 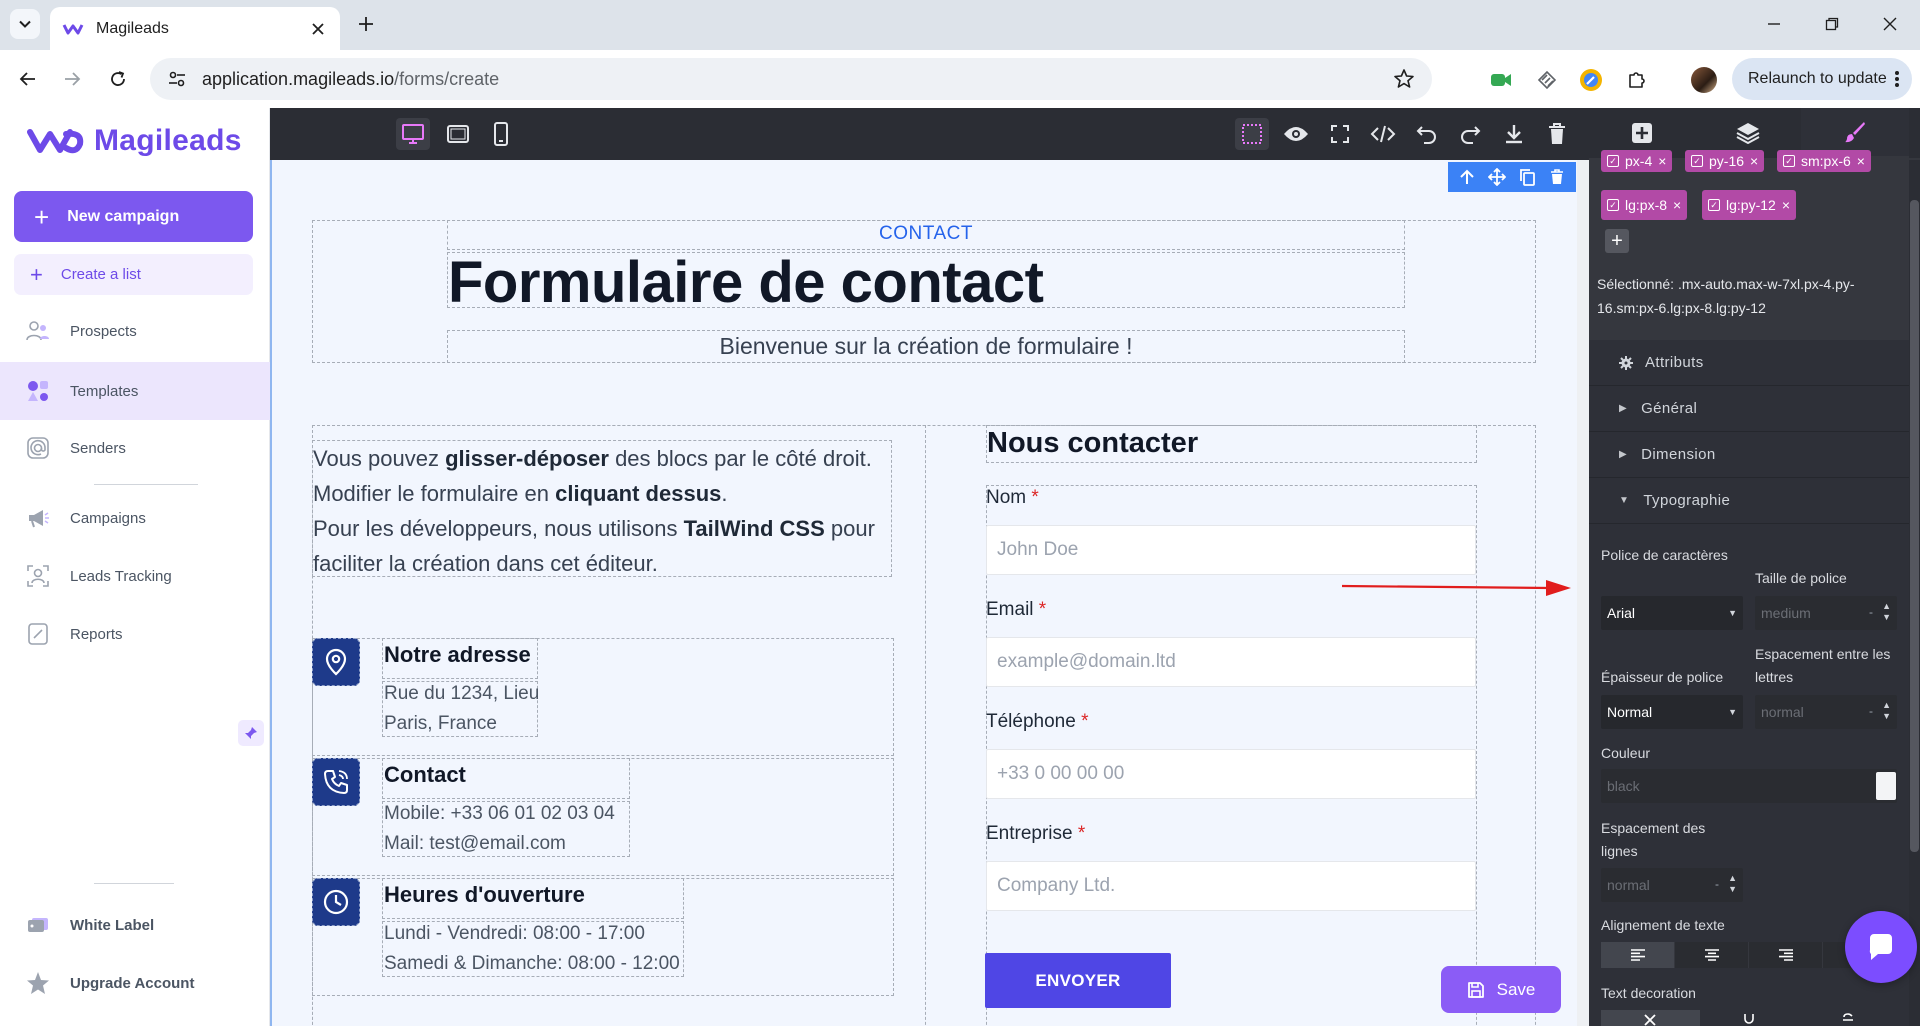 I want to click on sector-dimension: ▶ Dimension, so click(x=1754, y=455).